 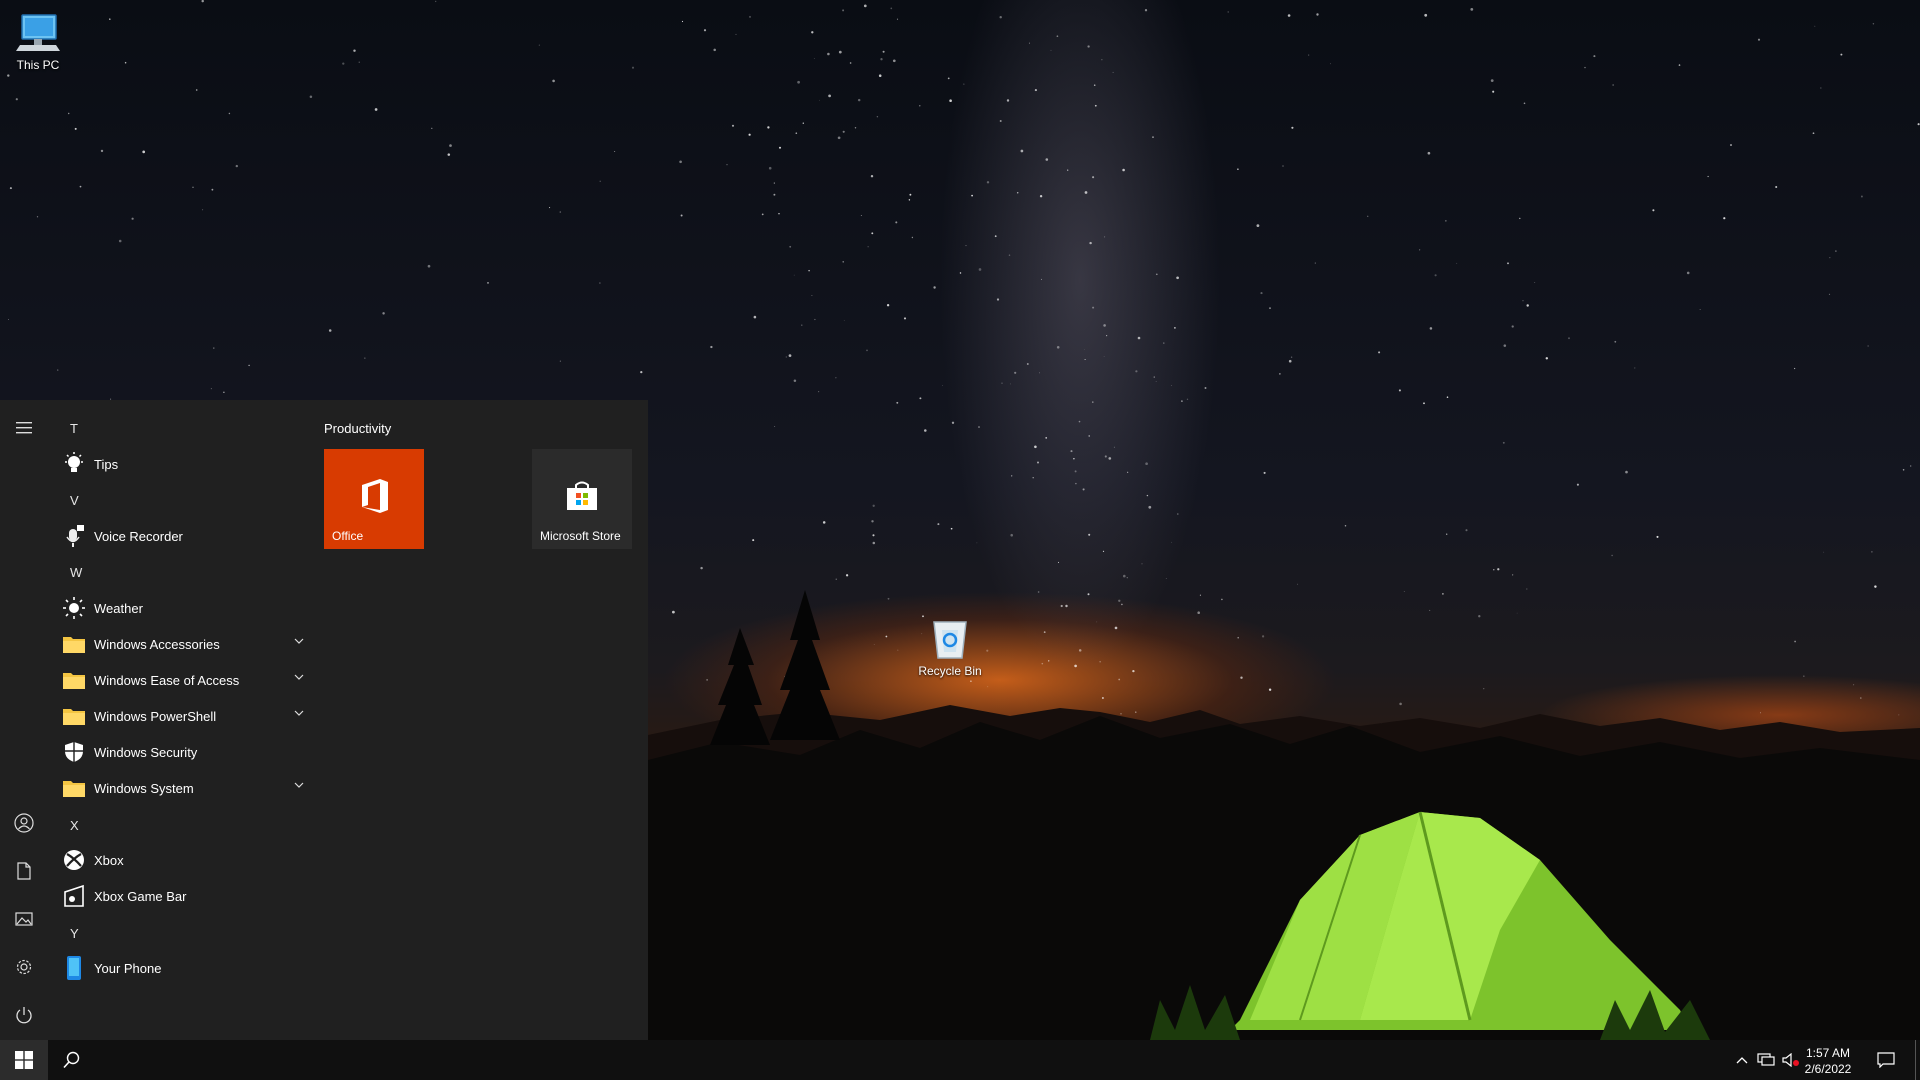 I want to click on pictures-icon, so click(x=24, y=919).